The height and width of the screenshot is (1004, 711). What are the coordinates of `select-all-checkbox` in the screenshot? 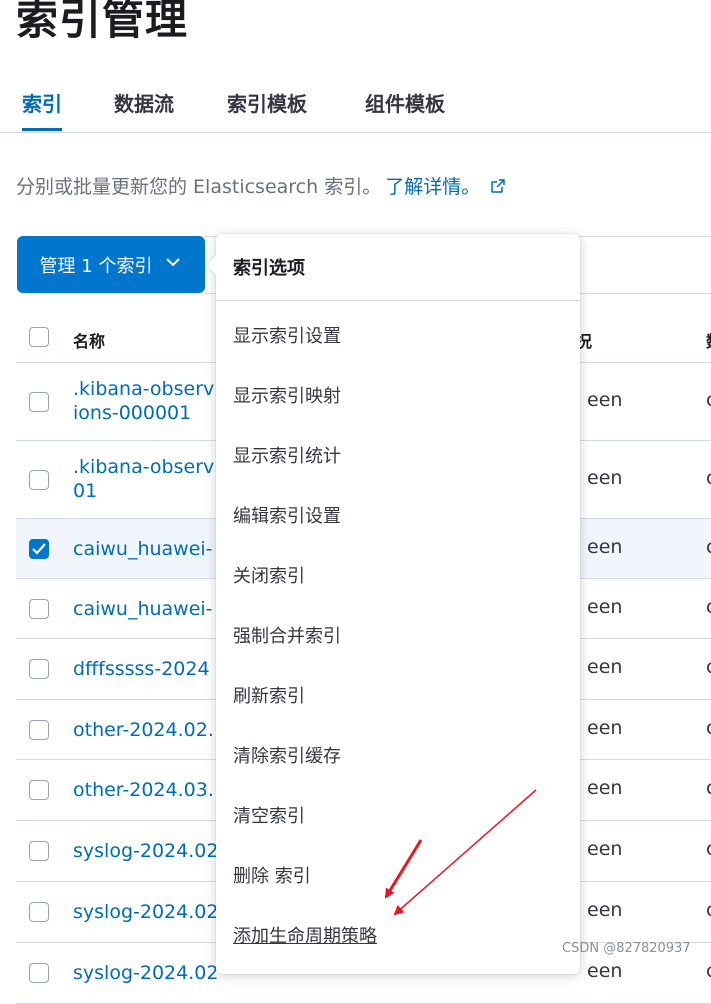 It's located at (39, 337).